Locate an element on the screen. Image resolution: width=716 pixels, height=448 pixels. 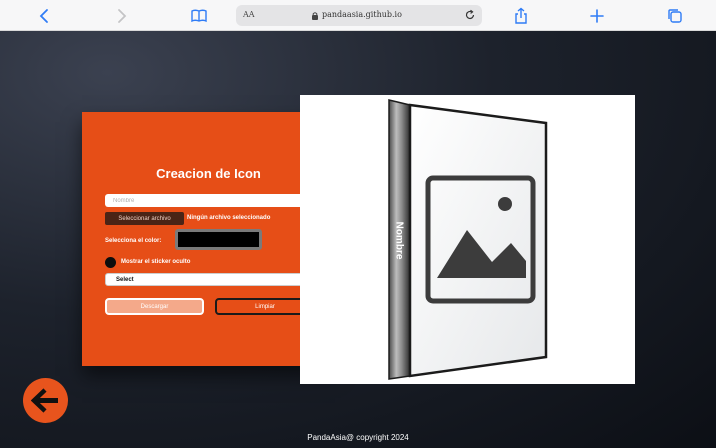
hidden-sticker-label: Mostrar el sticker oculto is located at coordinates (156, 262).